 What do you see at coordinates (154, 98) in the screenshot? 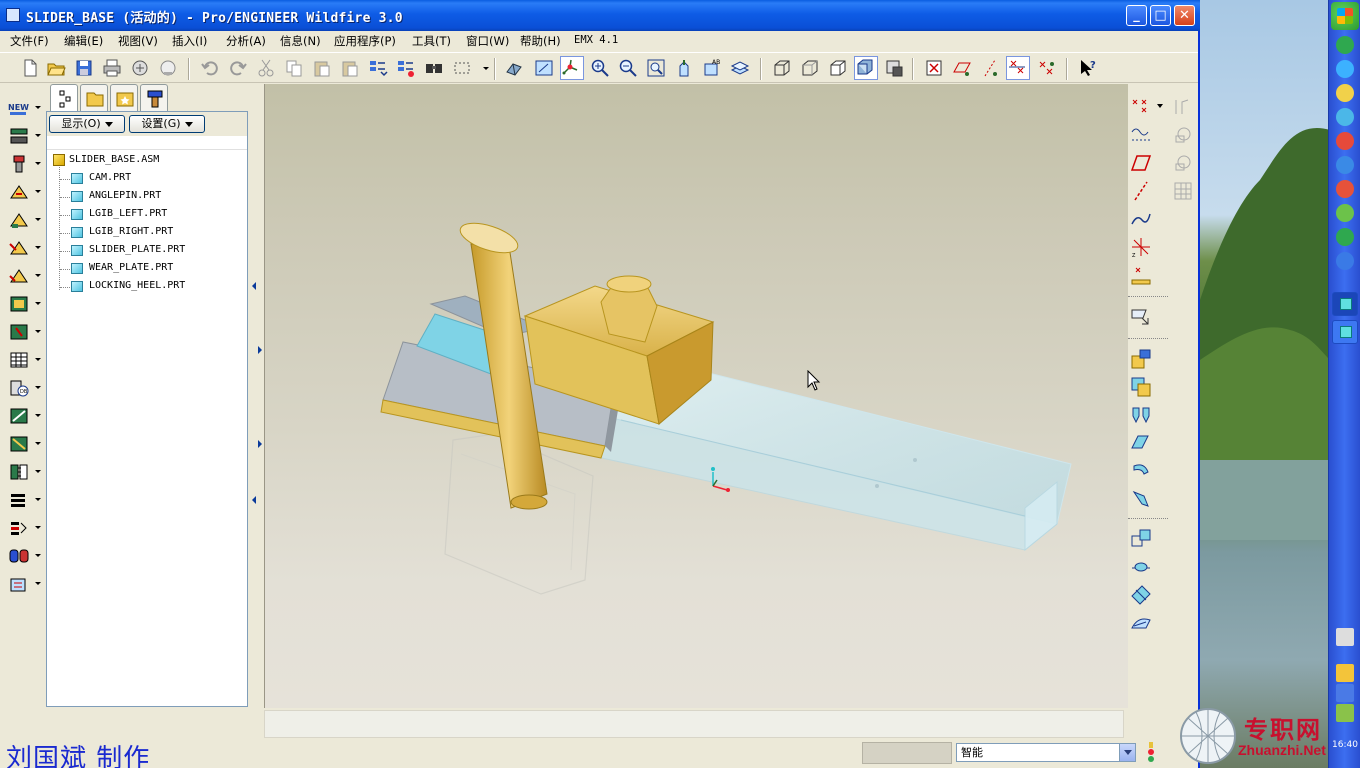
I see `tab-connections` at bounding box center [154, 98].